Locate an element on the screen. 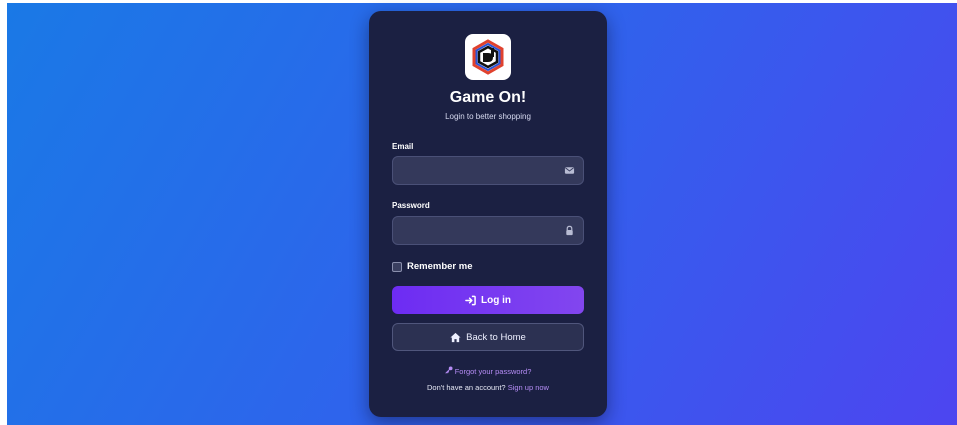 This screenshot has height=425, width=957. login-button: Log in is located at coordinates (488, 300).